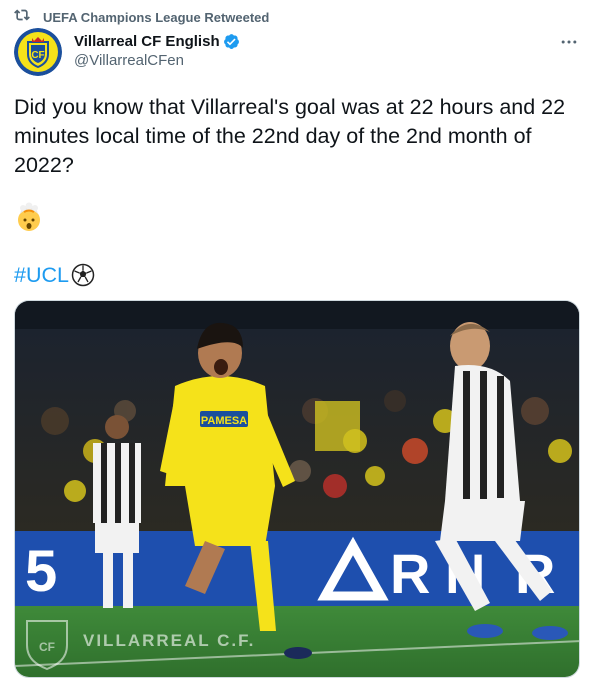 This screenshot has width=597, height=689. Describe the element at coordinates (22, 17) in the screenshot. I see `retweet-icon` at that location.